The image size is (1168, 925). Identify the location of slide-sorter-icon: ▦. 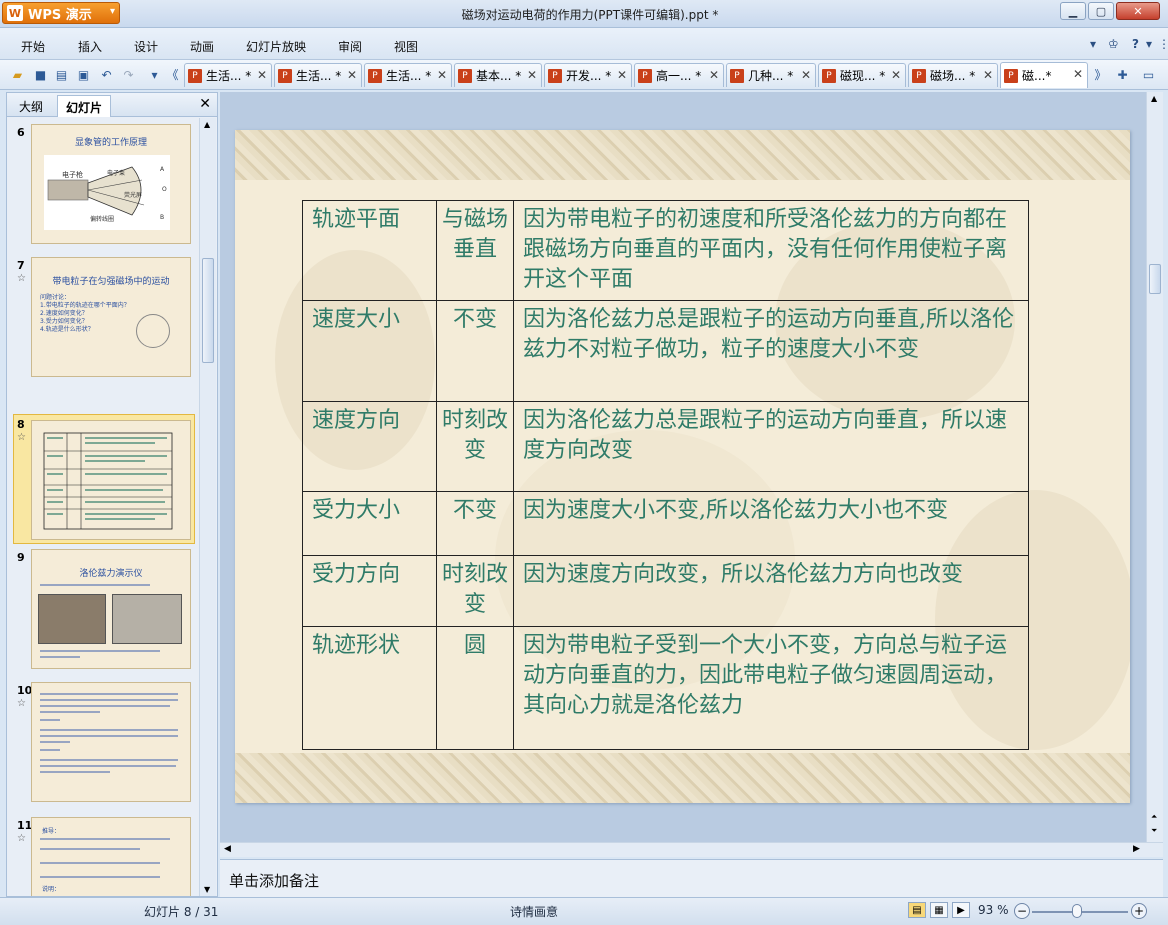
(939, 910).